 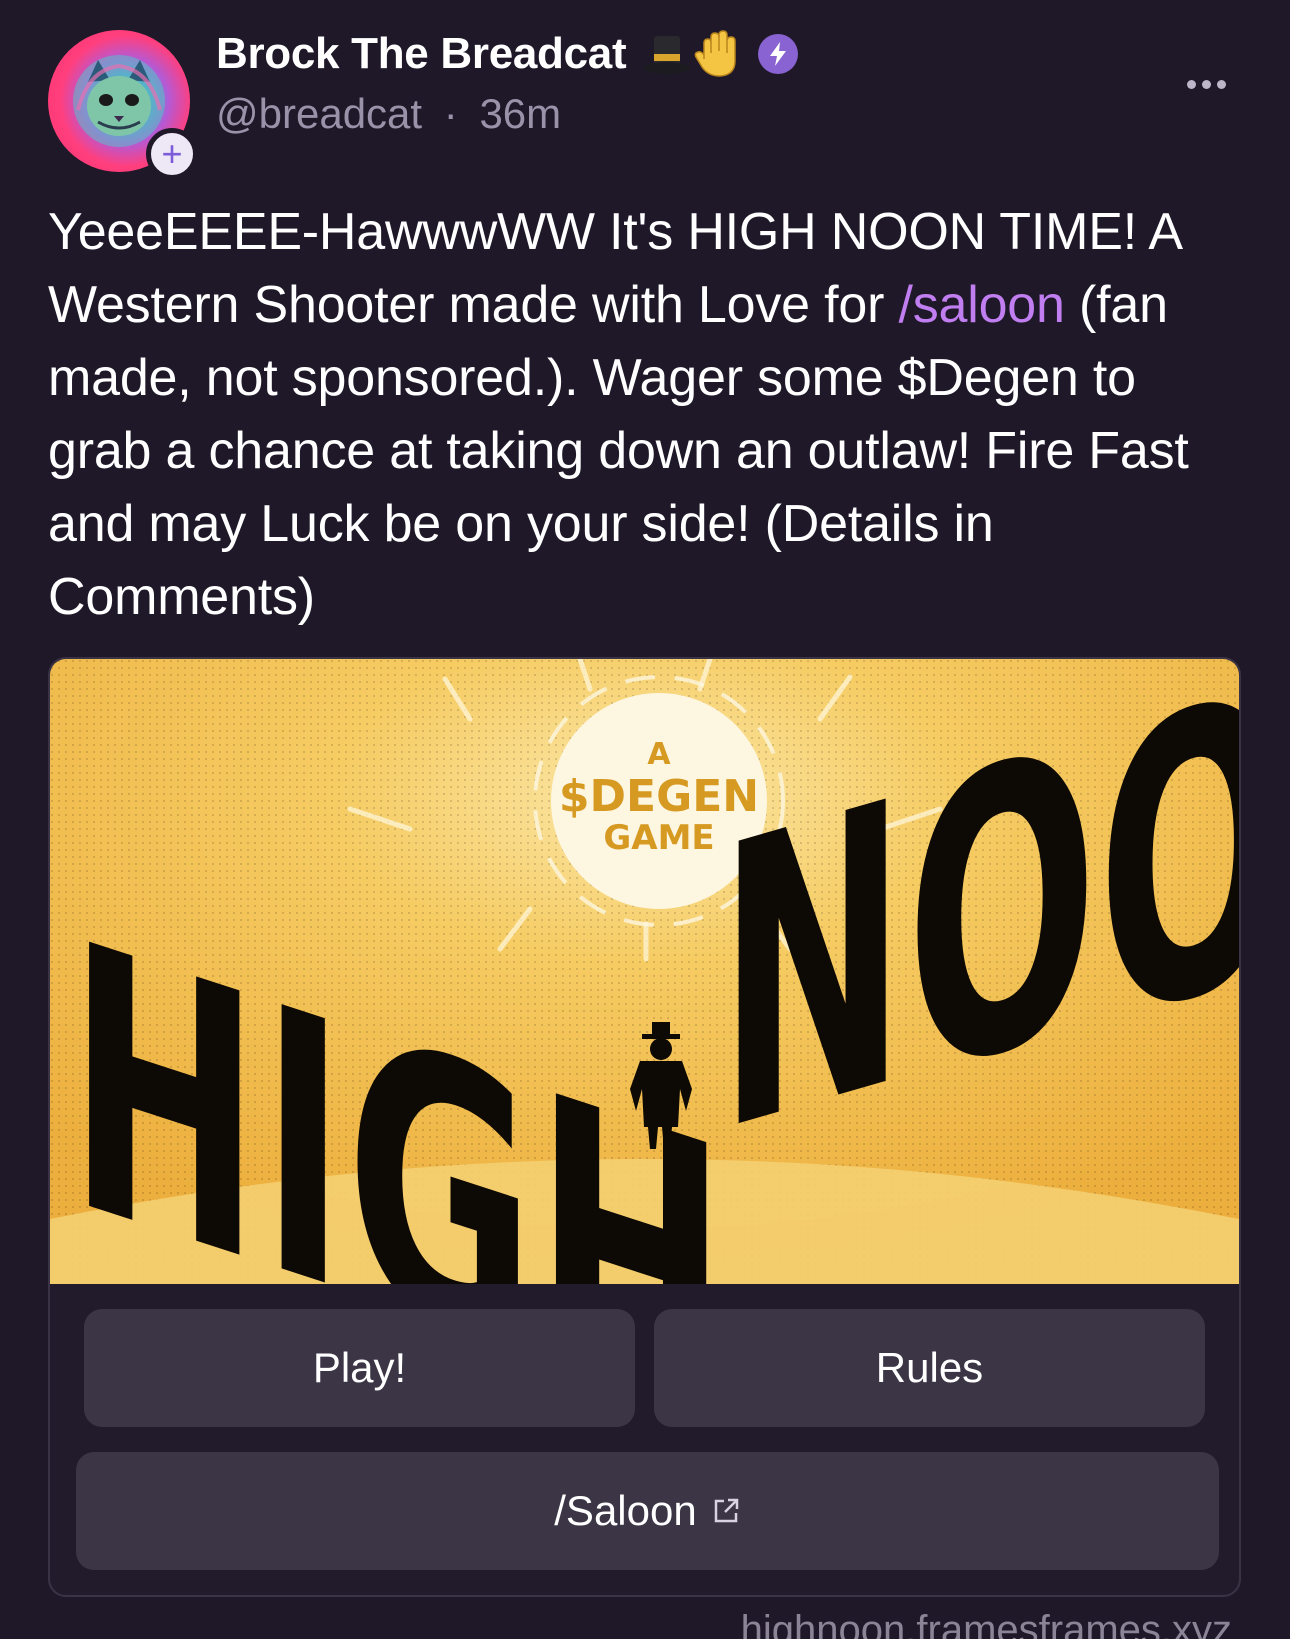 I want to click on post-timestamp: 36m, so click(x=520, y=113).